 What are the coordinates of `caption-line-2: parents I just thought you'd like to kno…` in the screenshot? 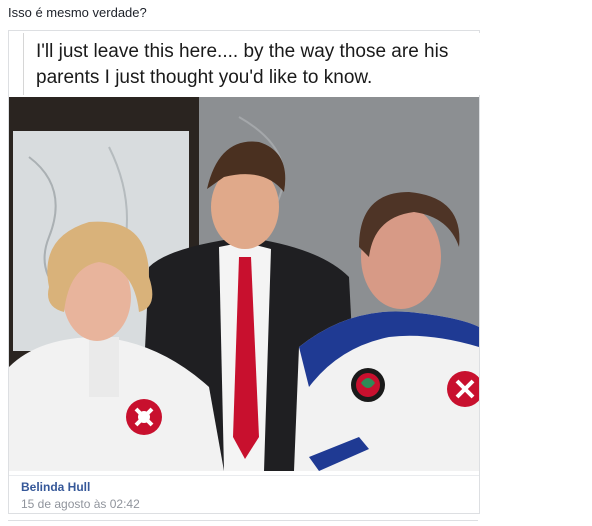 It's located at (204, 77).